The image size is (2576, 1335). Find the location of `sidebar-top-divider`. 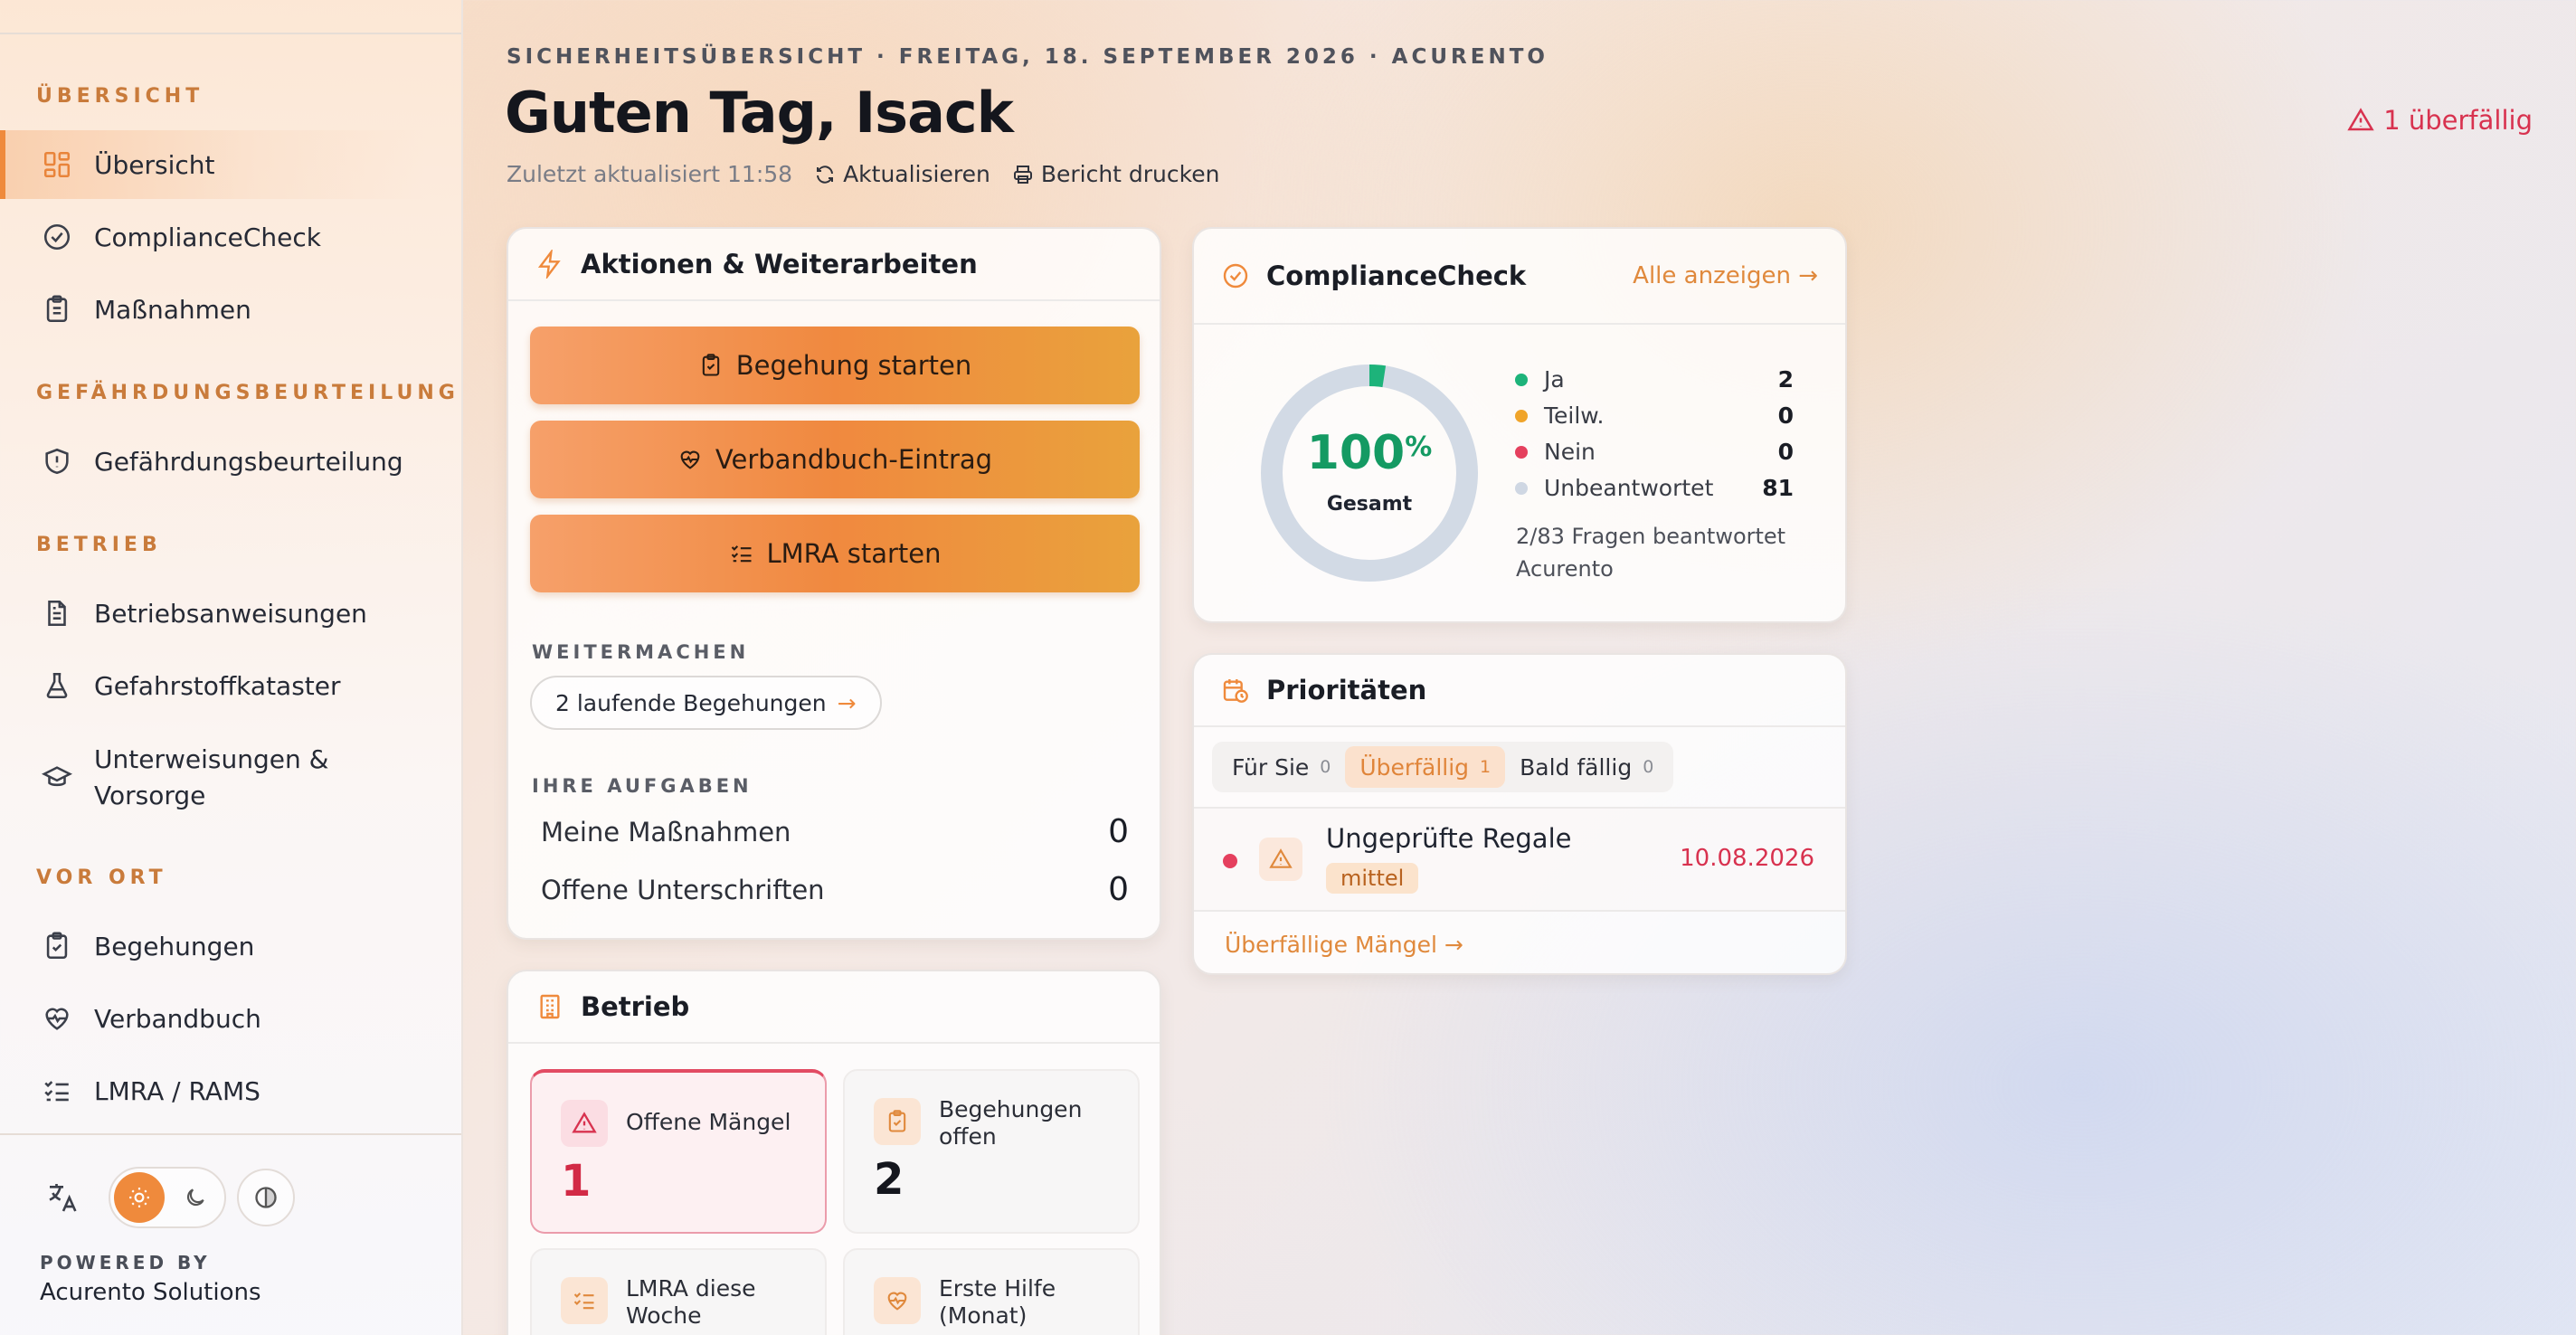

sidebar-top-divider is located at coordinates (230, 33).